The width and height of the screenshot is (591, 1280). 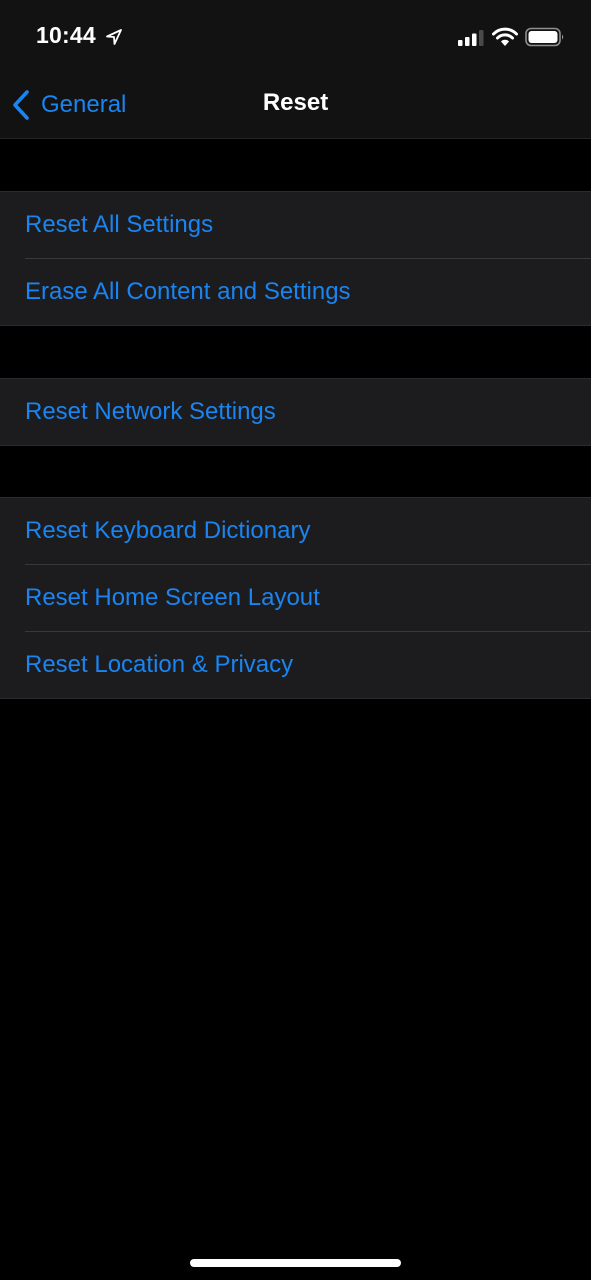 I want to click on status-bar: 10:44, so click(x=295, y=37).